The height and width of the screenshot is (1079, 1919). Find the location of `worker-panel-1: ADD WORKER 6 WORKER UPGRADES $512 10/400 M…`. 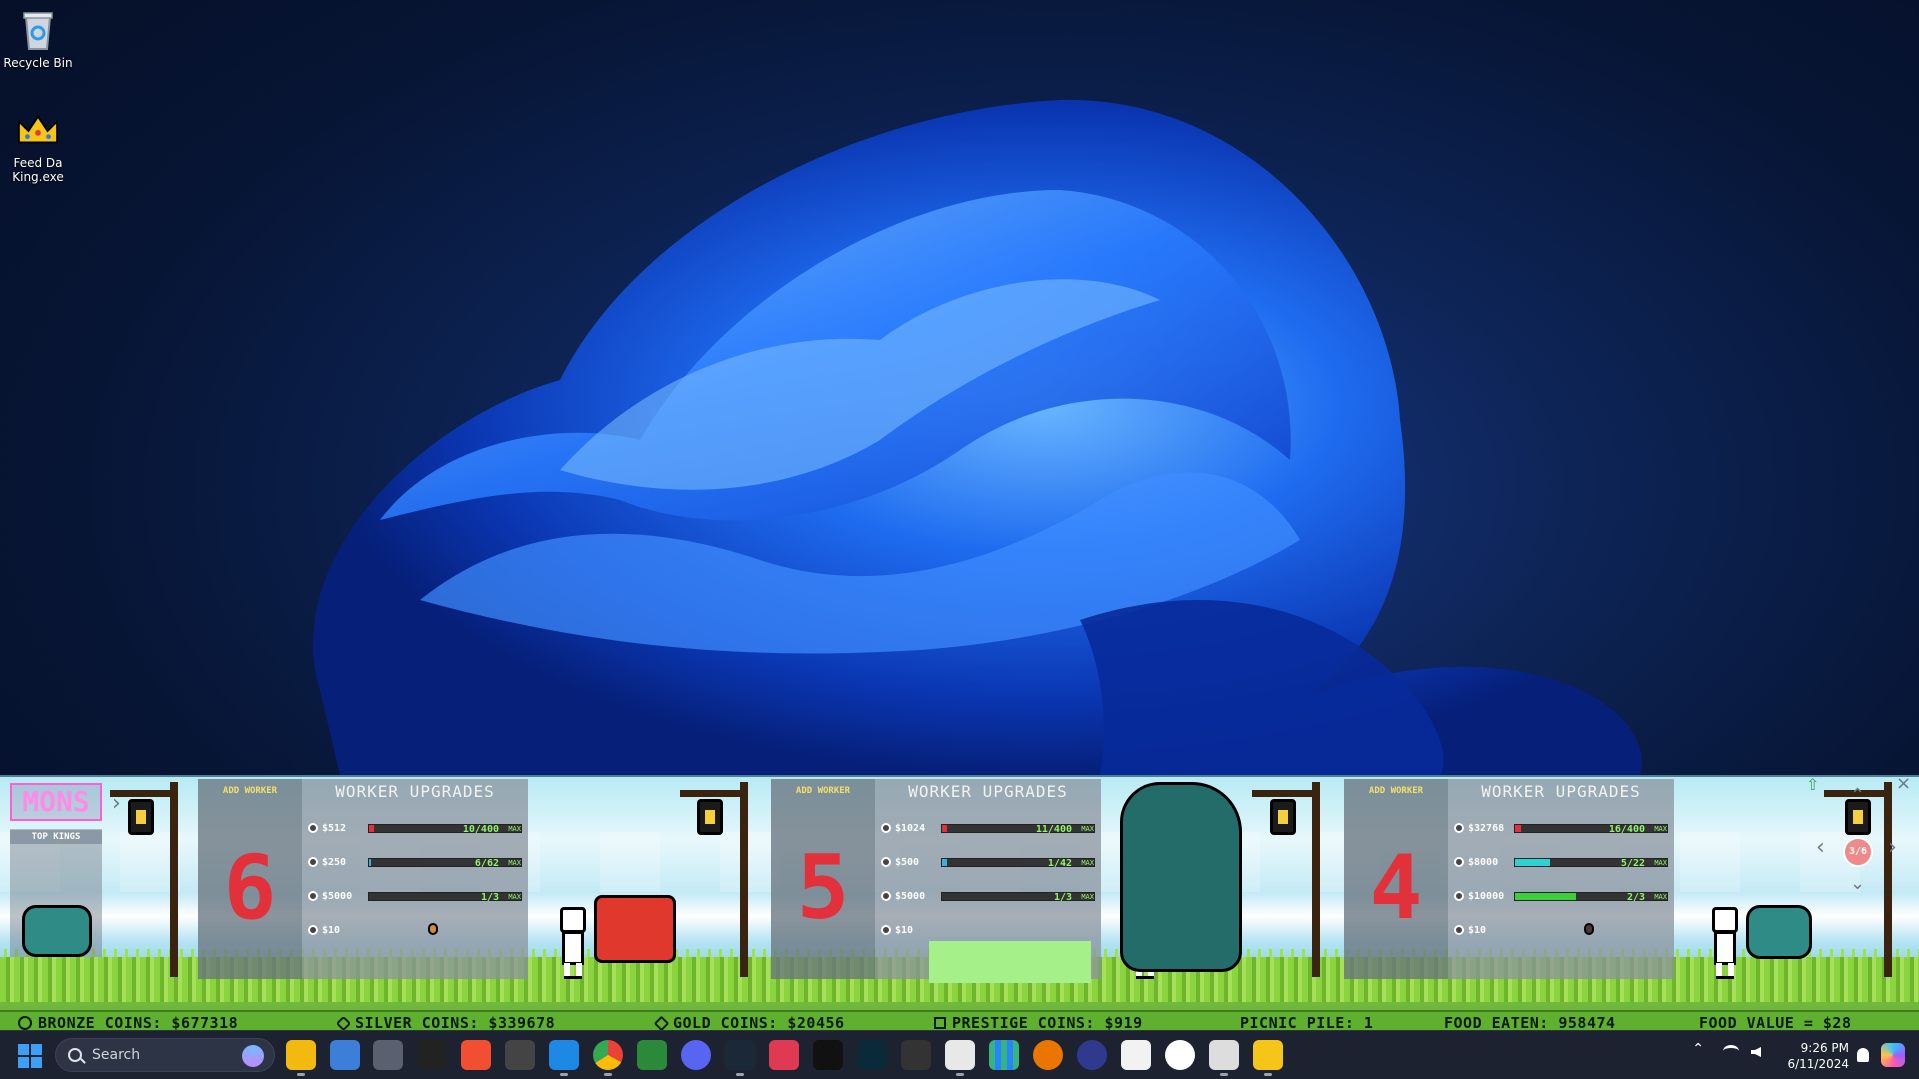

worker-panel-1: ADD WORKER 6 WORKER UPGRADES $512 10/400 M… is located at coordinates (363, 879).